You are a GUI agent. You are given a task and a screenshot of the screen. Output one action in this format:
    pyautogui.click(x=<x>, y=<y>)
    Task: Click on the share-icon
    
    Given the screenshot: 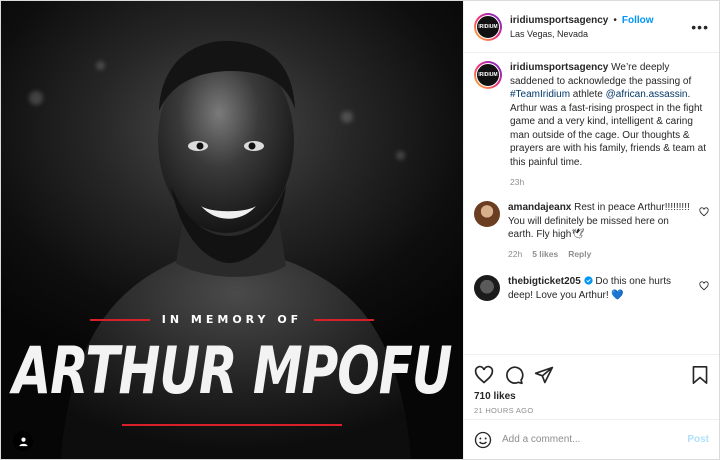 What is the action you would take?
    pyautogui.click(x=544, y=375)
    